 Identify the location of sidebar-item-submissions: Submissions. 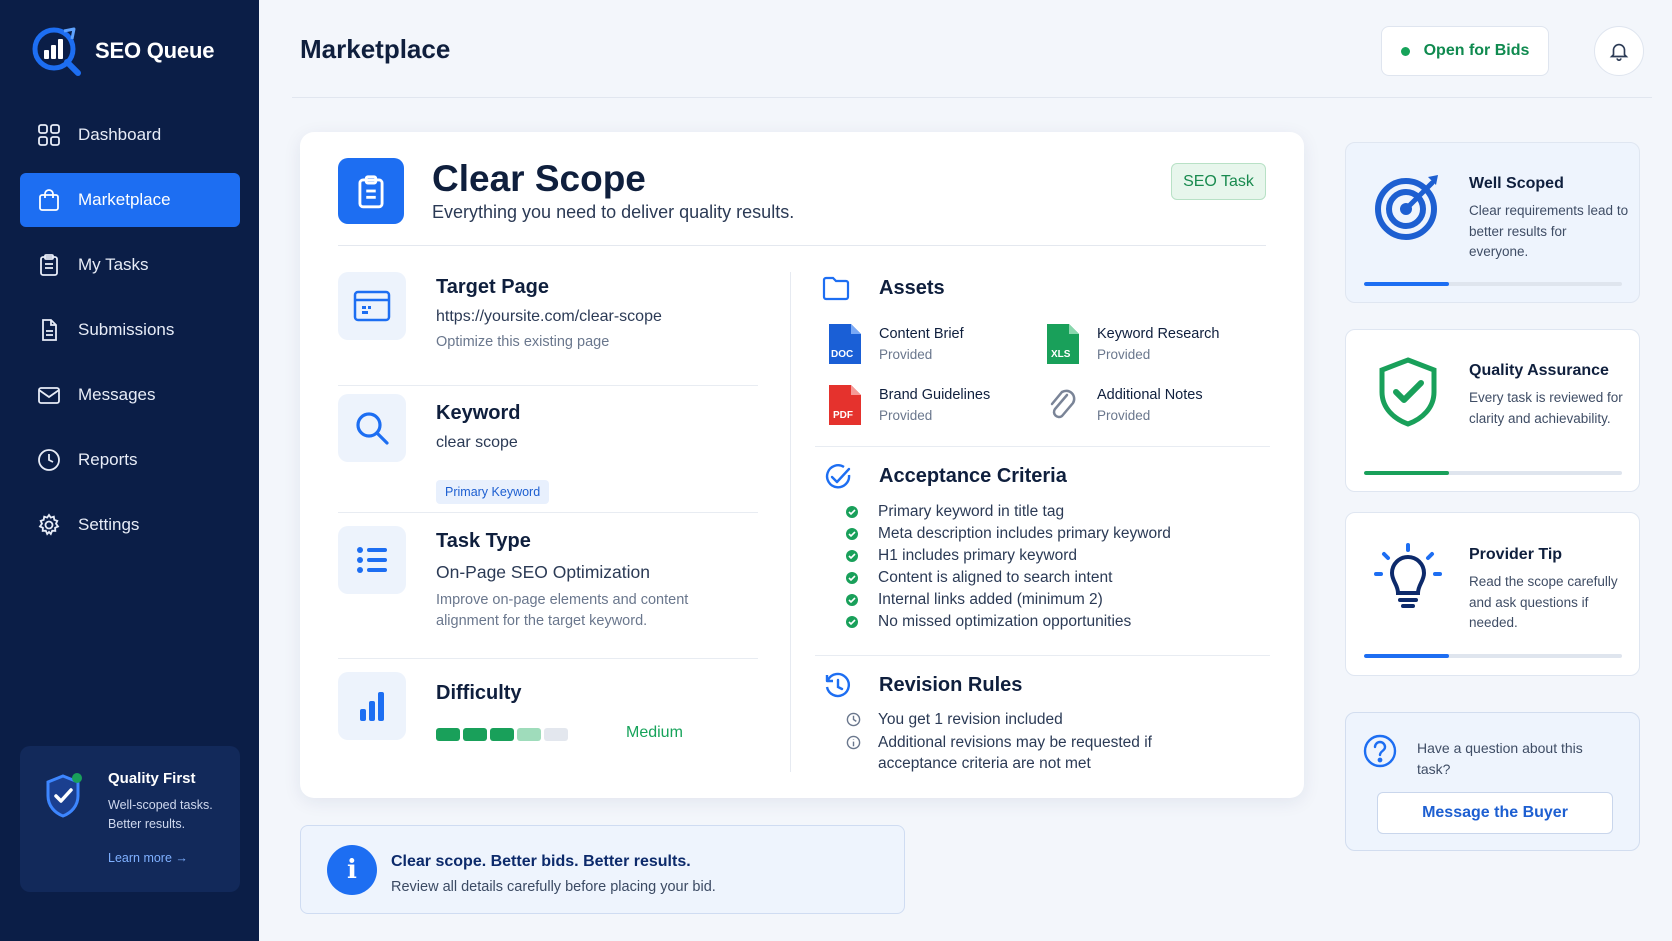
(130, 330).